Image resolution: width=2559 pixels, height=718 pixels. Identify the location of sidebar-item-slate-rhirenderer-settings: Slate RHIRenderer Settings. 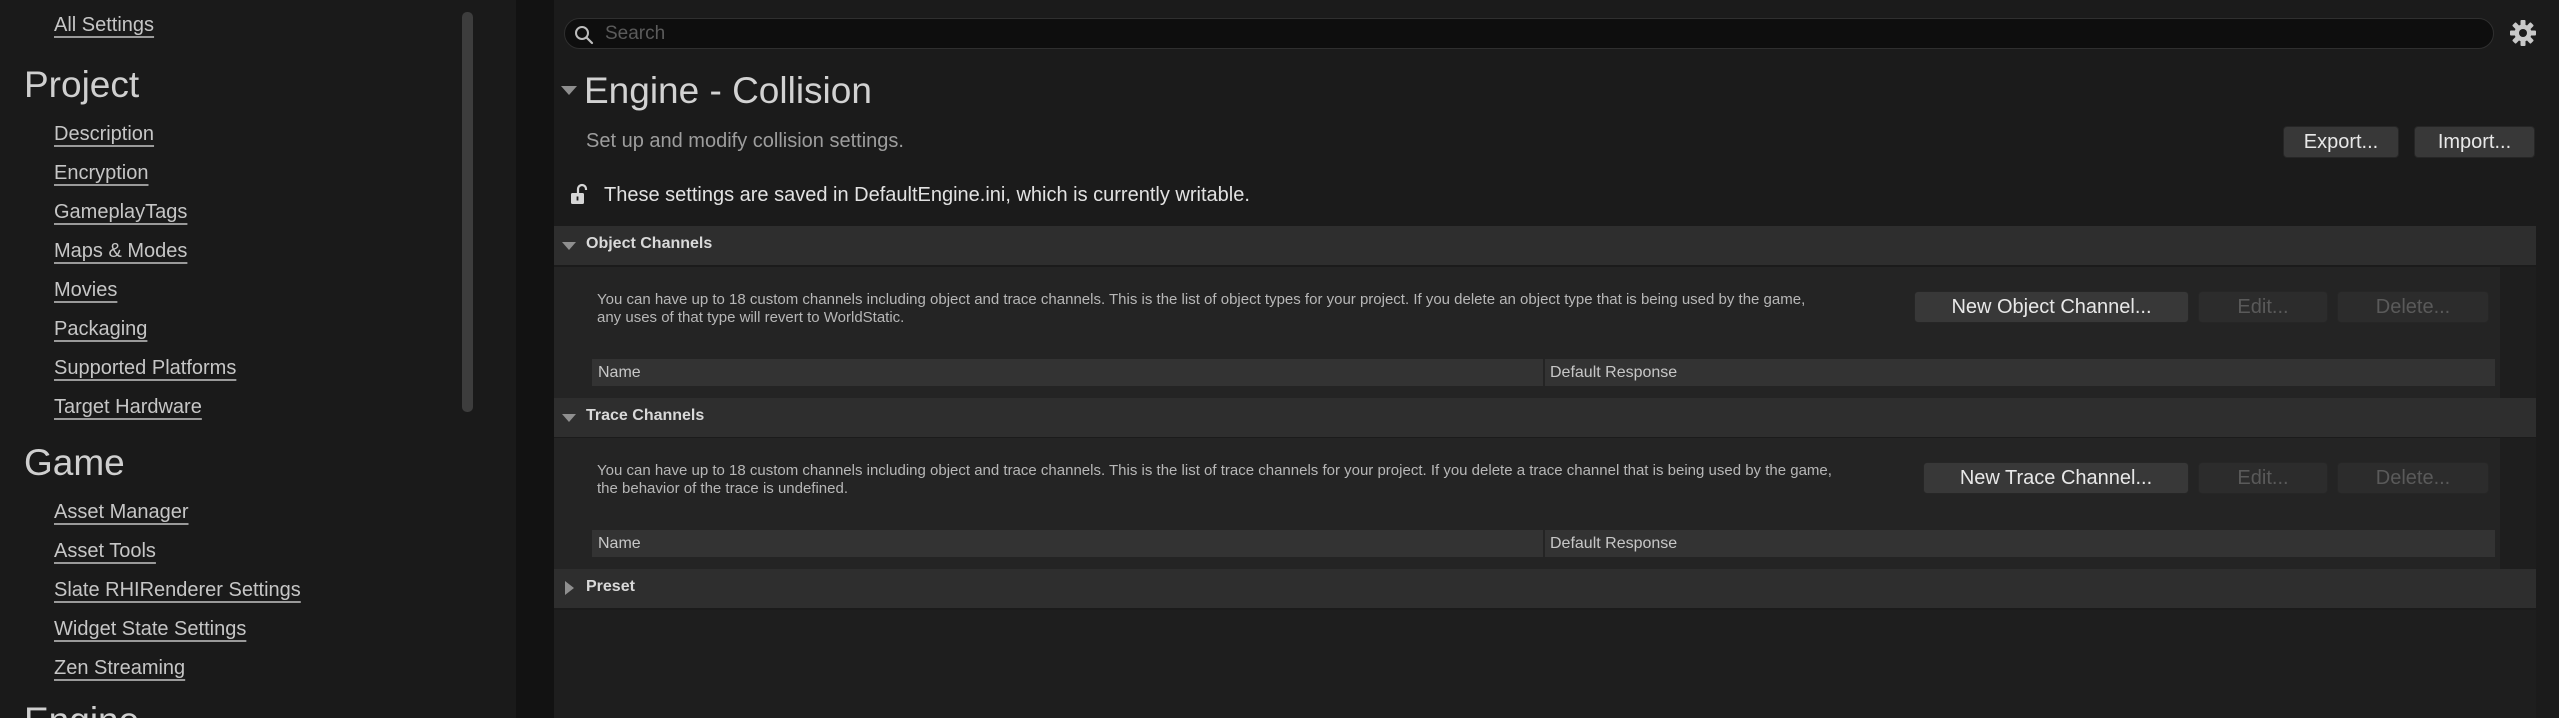
(177, 590).